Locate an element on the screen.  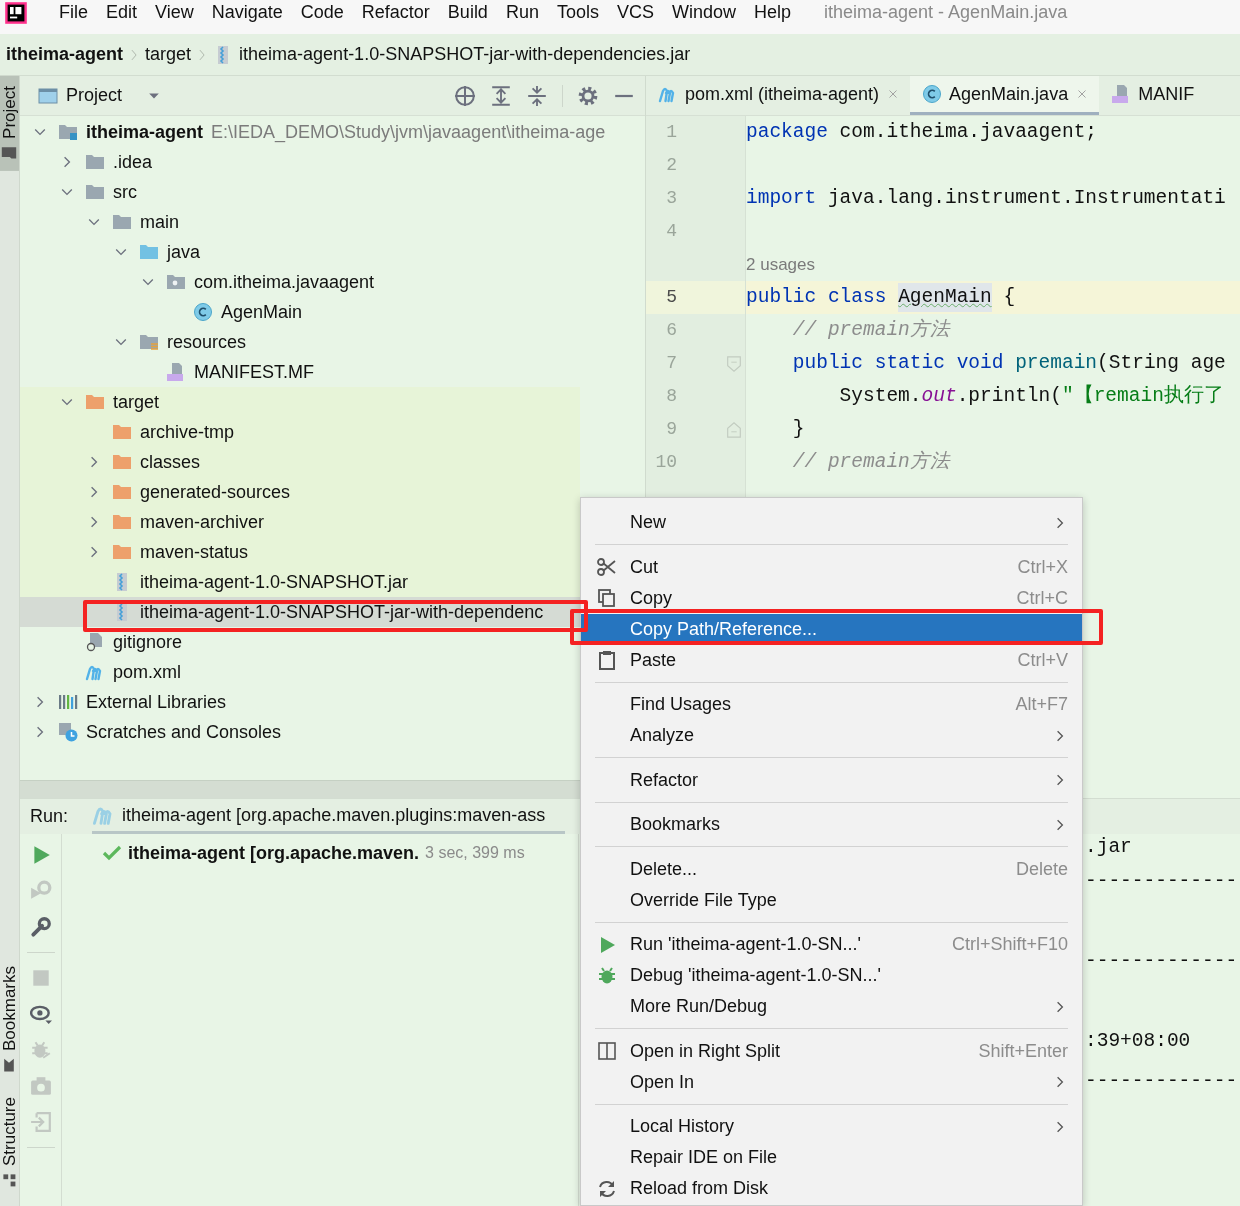
run-tree-item: itheima-agent [org.apache.maven. 3 sec, 399 ms is located at coordinates (313, 853).